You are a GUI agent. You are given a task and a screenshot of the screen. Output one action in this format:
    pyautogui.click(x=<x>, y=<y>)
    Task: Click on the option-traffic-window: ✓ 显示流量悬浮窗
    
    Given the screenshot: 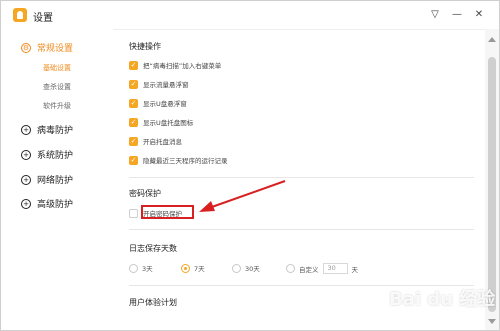 What is the action you would take?
    pyautogui.click(x=159, y=84)
    